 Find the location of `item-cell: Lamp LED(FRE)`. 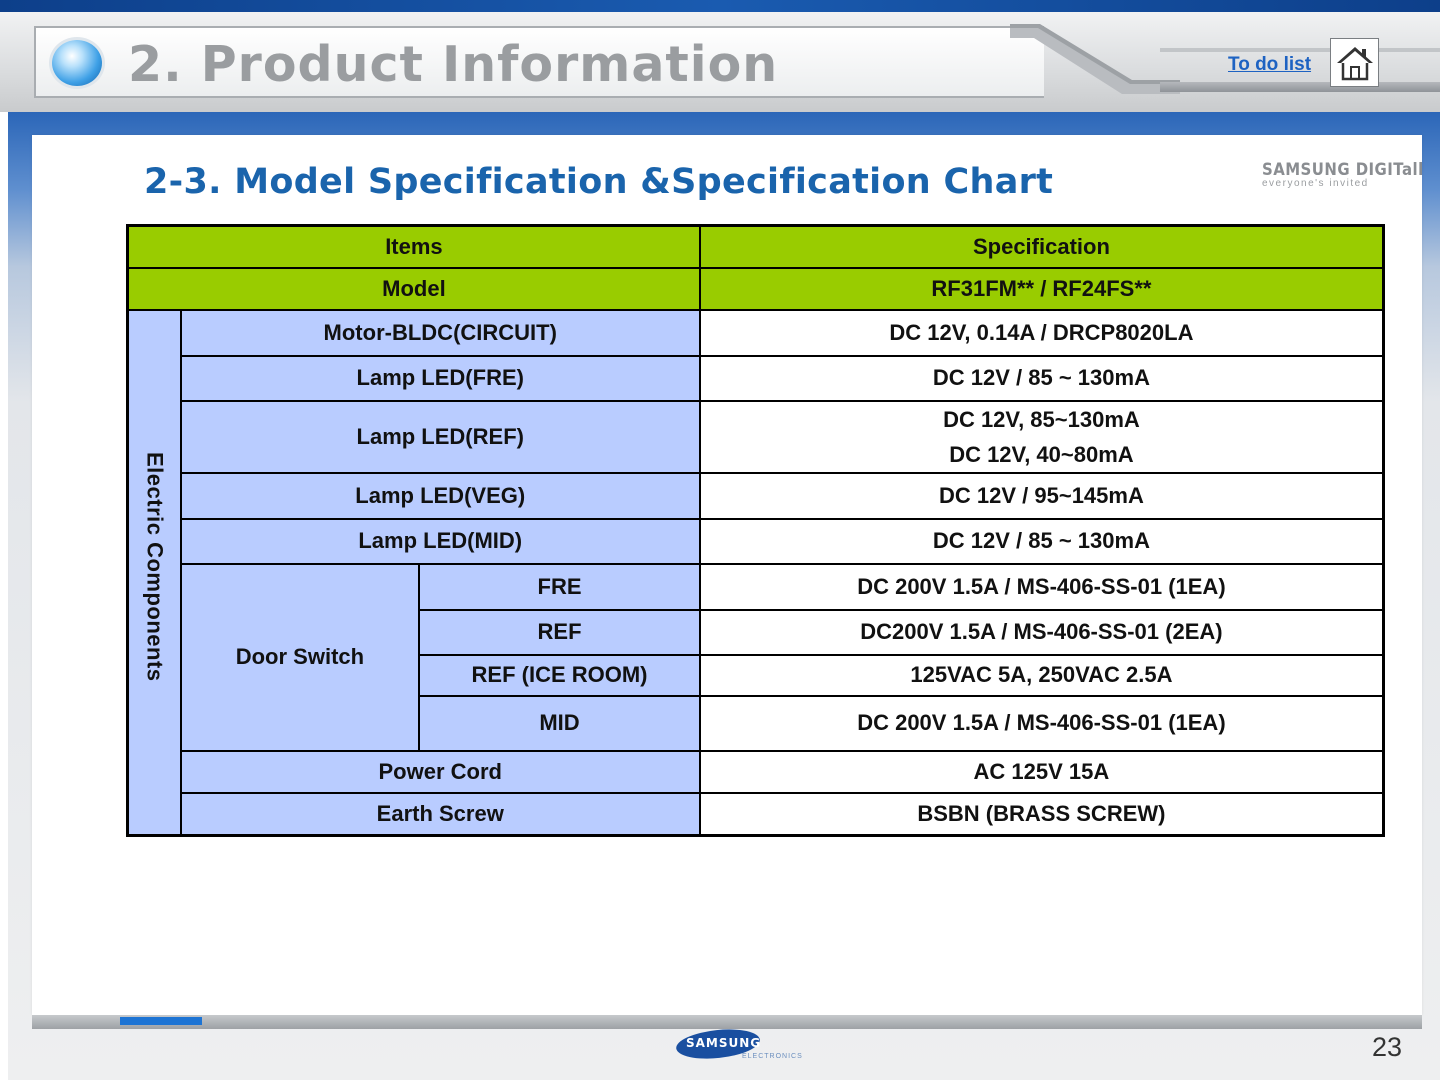

item-cell: Lamp LED(FRE) is located at coordinates (440, 378).